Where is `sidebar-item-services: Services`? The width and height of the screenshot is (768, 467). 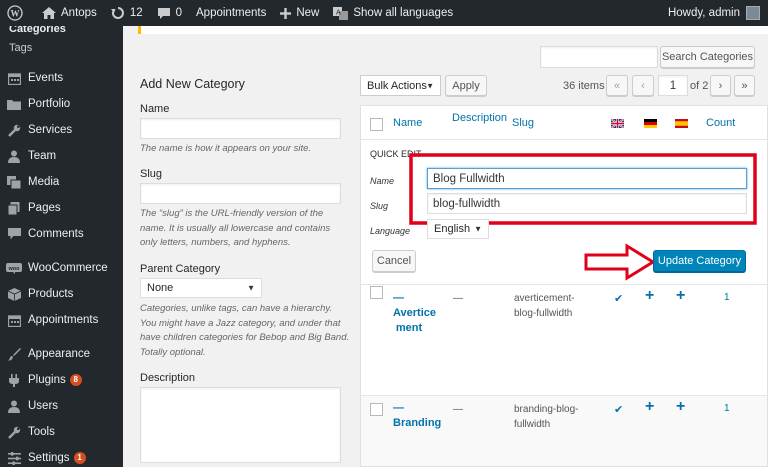
sidebar-item-services: Services is located at coordinates (61, 130).